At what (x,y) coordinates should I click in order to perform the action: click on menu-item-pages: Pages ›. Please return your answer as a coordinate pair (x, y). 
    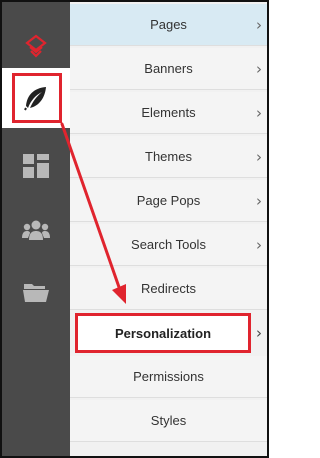
    Looking at the image, I should click on (168, 25).